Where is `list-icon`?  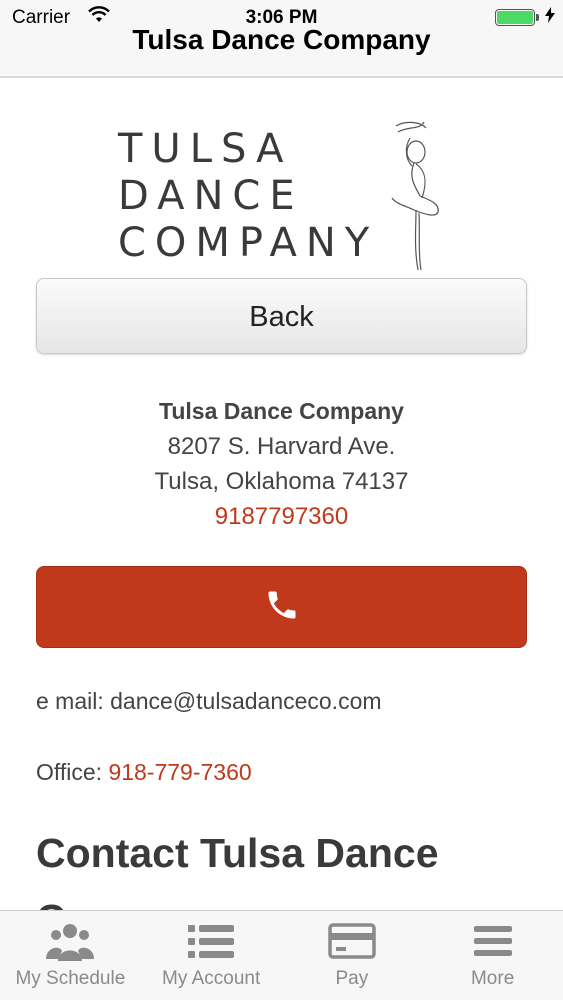
list-icon is located at coordinates (211, 943).